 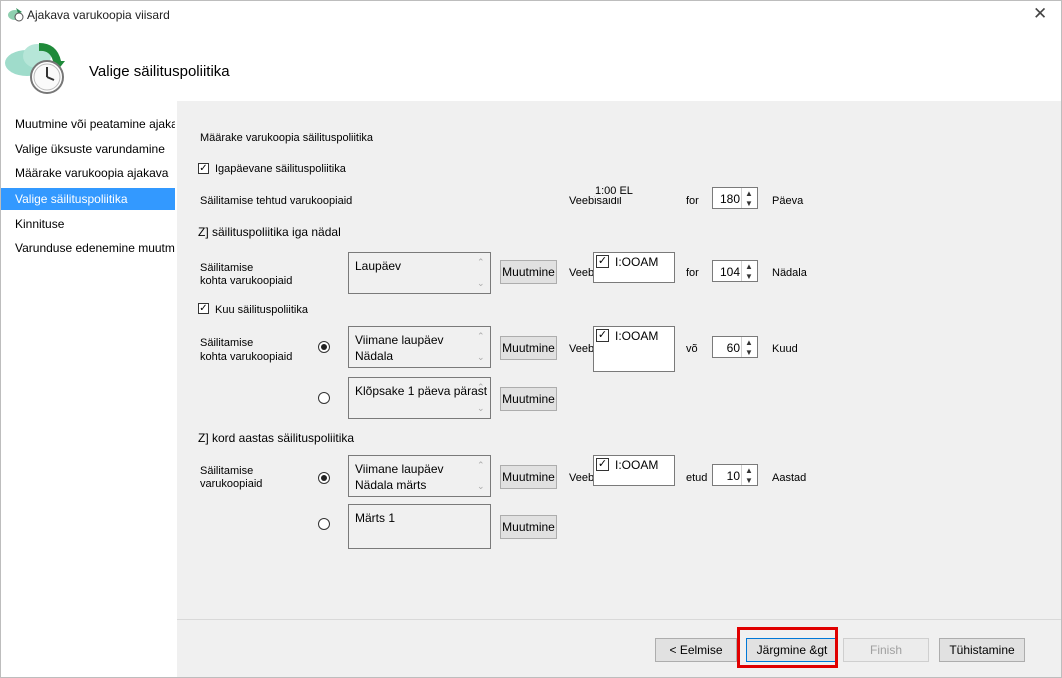 I want to click on weekly-time-picker: ✓ I:OOAM, so click(x=634, y=267).